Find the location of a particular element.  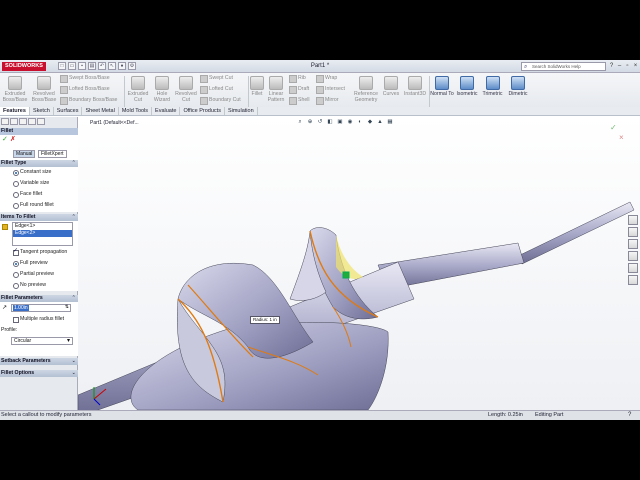

selection-handle is located at coordinates (346, 275).